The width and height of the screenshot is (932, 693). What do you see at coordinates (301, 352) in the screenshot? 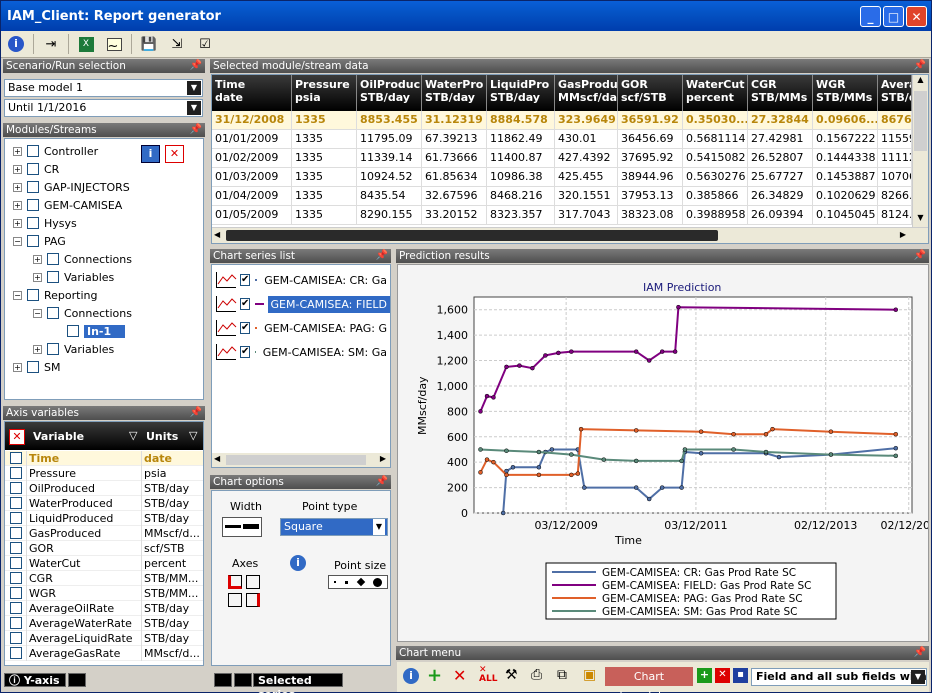
I see `series-item: ✔ GEM-CAMISEA: SM: Ga` at bounding box center [301, 352].